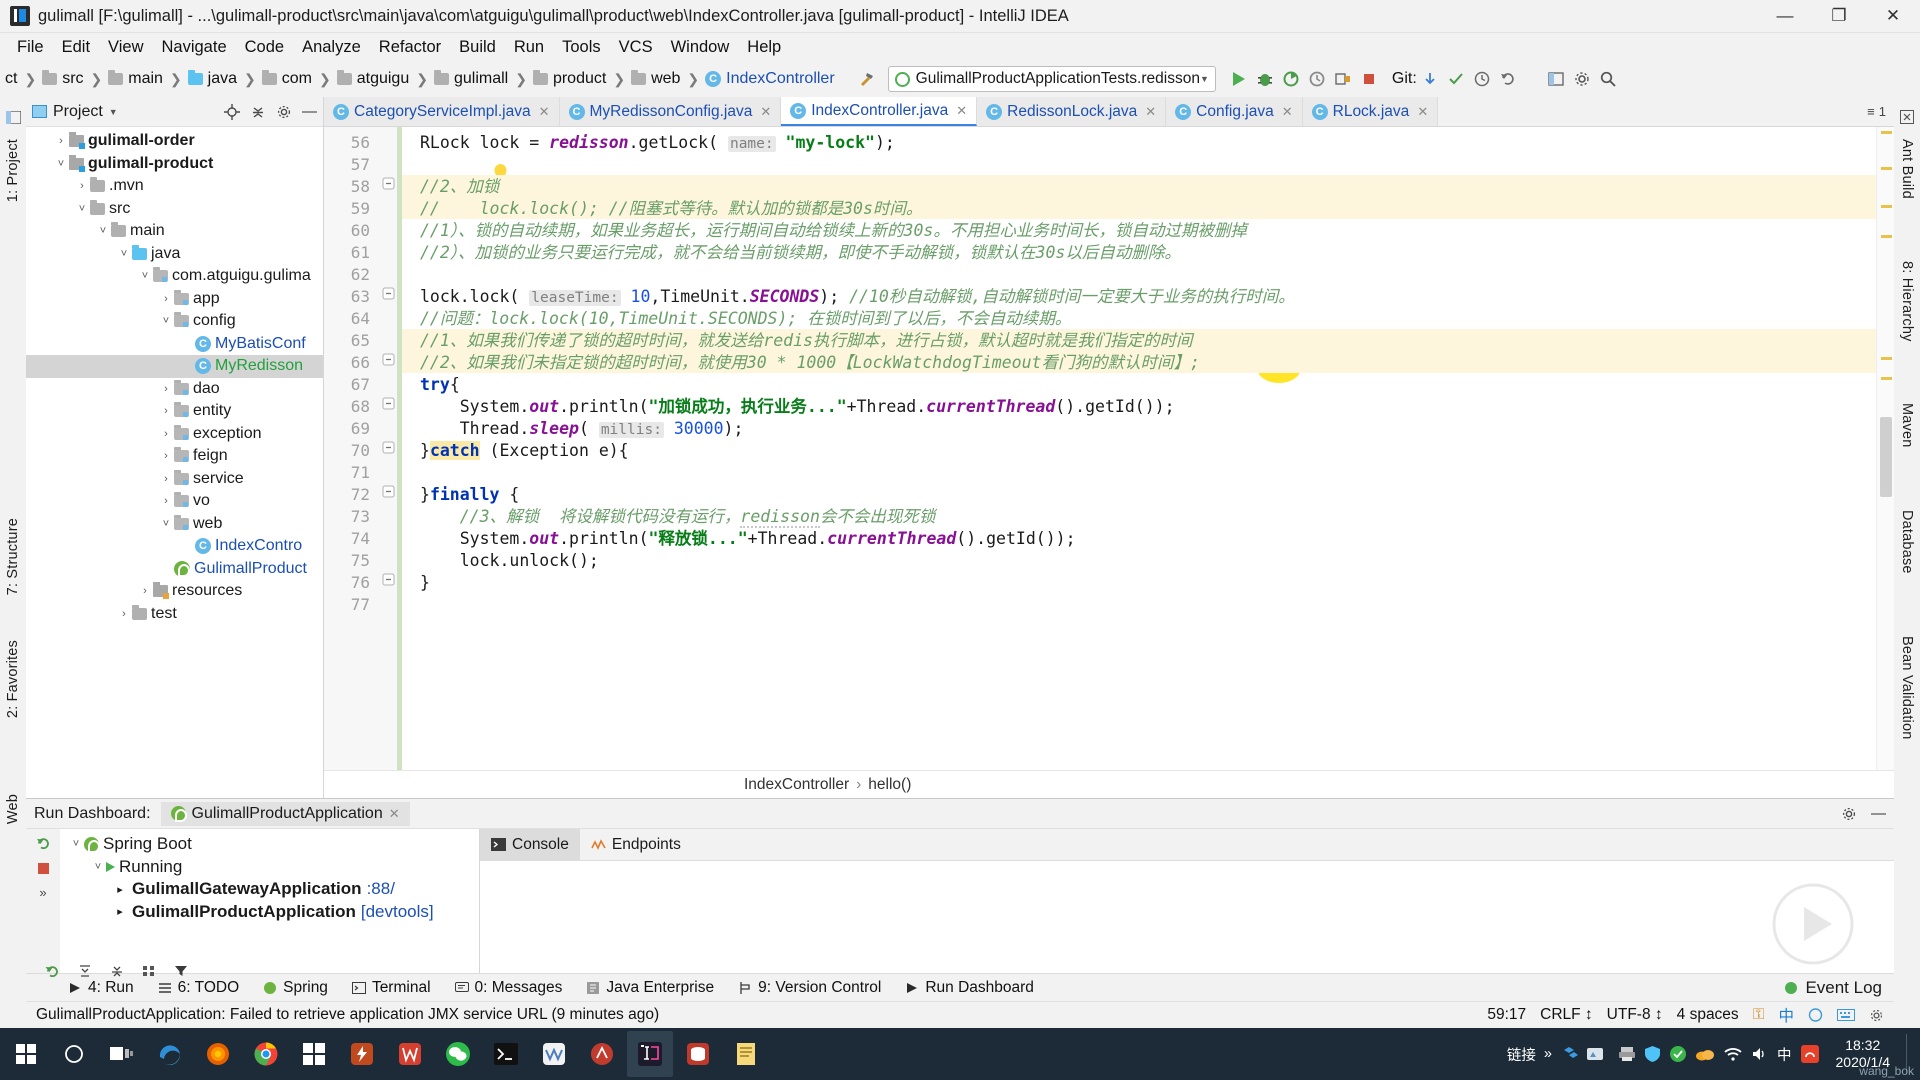 The image size is (1920, 1080). I want to click on settings-icon, so click(1876, 1015).